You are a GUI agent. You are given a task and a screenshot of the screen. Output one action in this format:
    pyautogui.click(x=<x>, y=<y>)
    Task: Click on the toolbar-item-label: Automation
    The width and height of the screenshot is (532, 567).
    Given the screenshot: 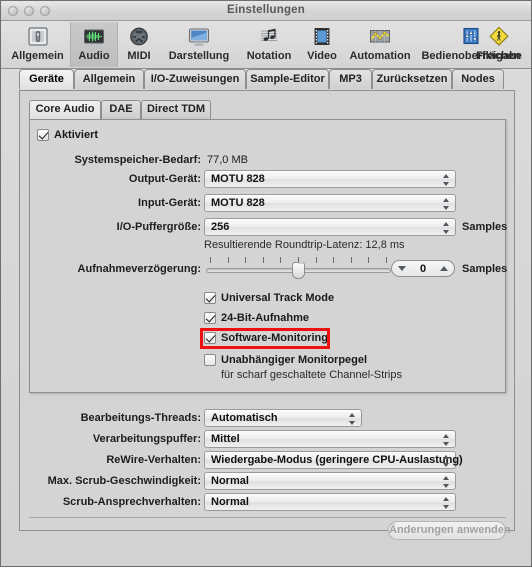 What is the action you would take?
    pyautogui.click(x=380, y=56)
    